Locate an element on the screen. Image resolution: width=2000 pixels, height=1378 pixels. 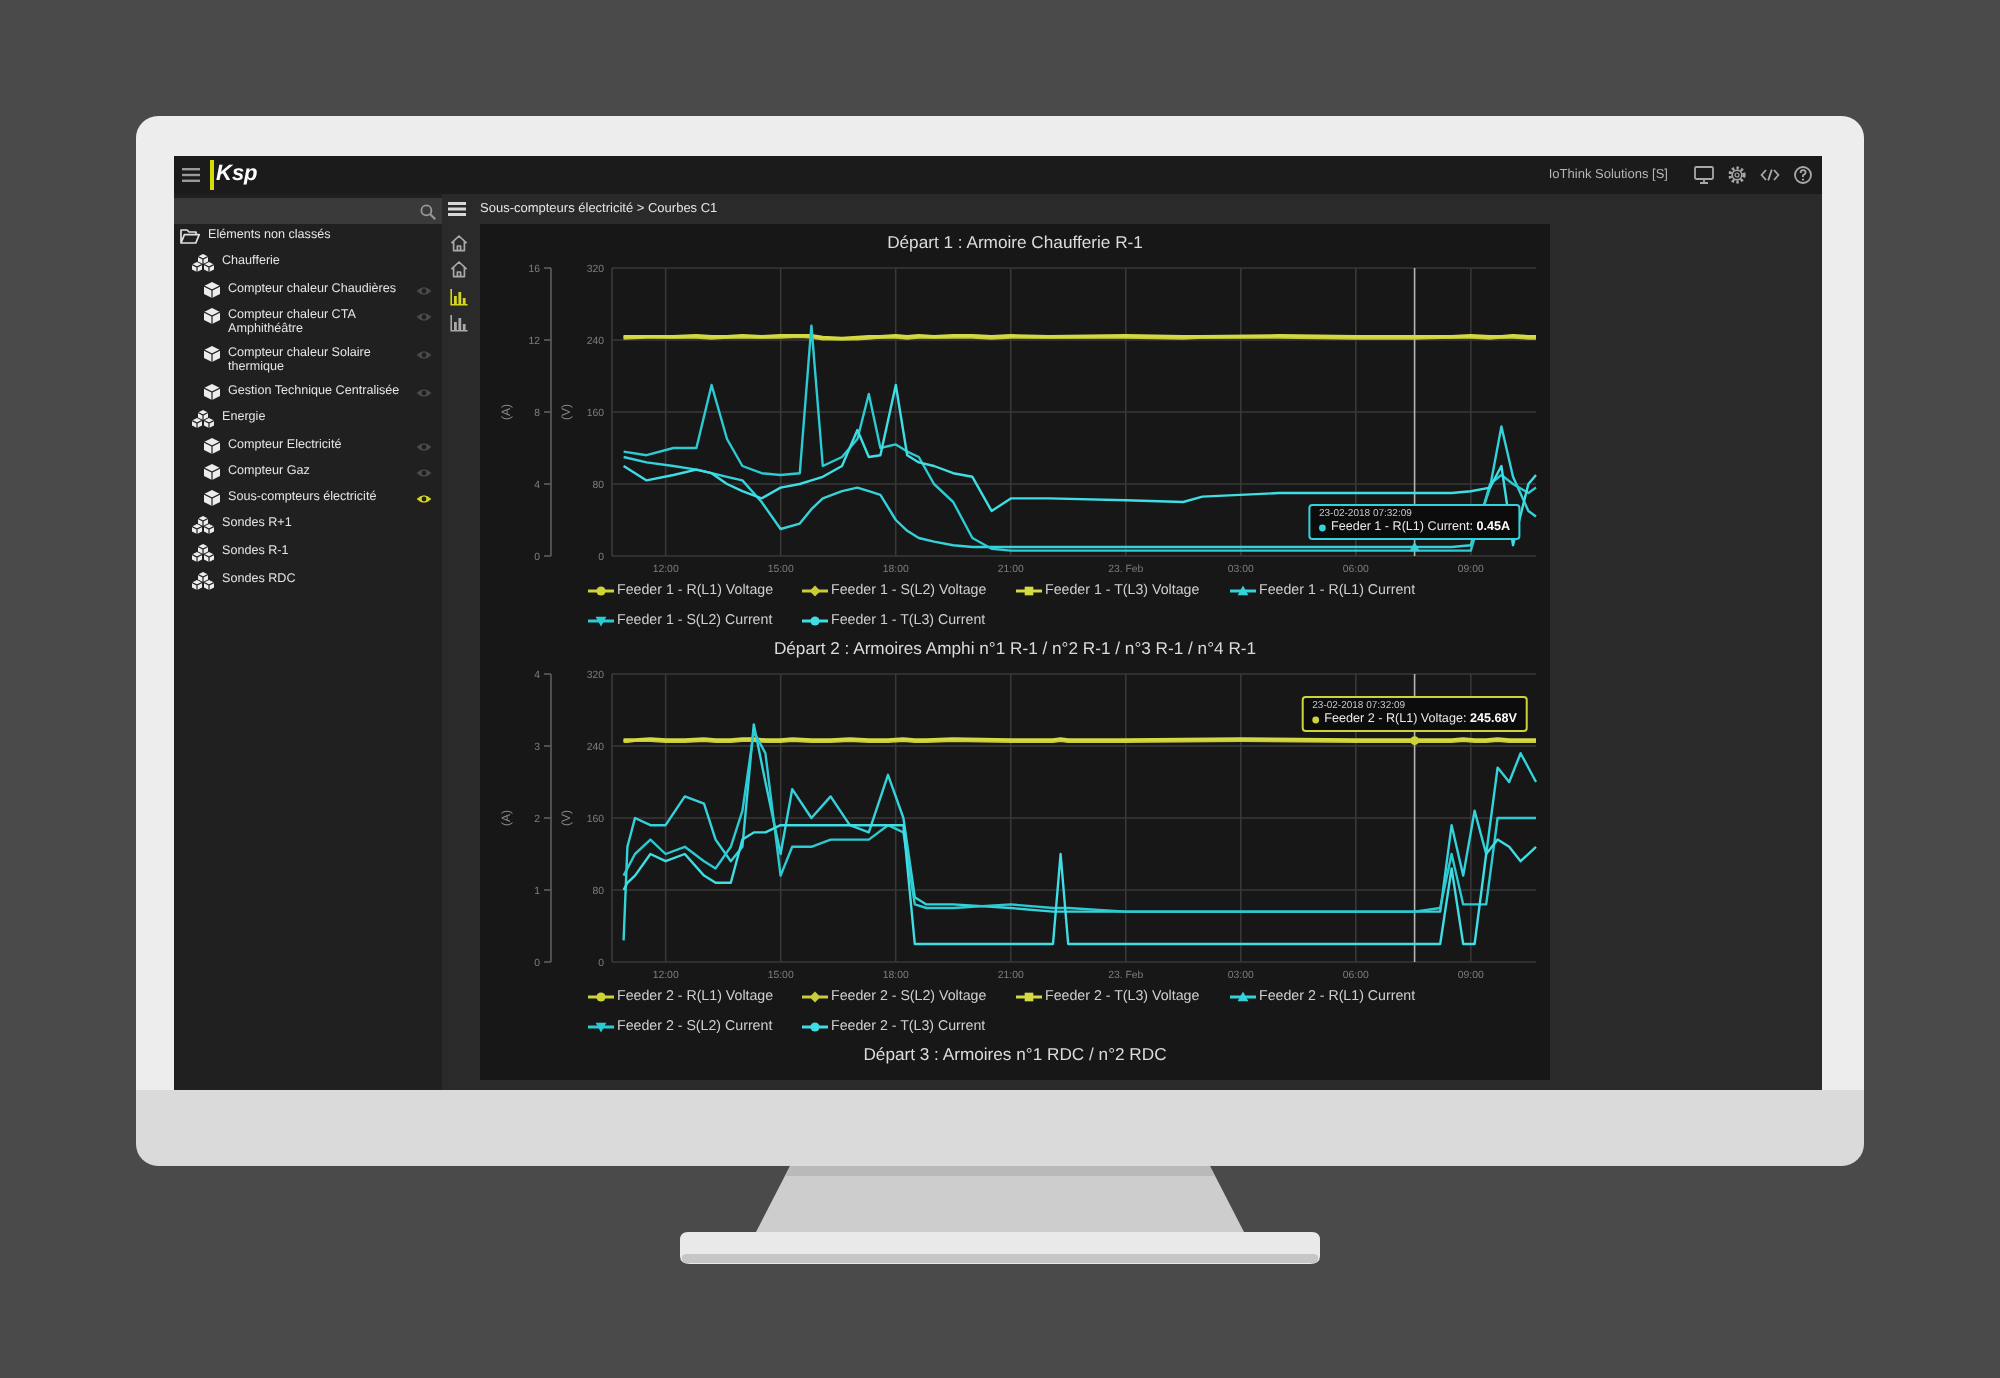
chart-title: Départ 3 : Armoires n°1 RDC / n°2 RDC is located at coordinates (1015, 1054).